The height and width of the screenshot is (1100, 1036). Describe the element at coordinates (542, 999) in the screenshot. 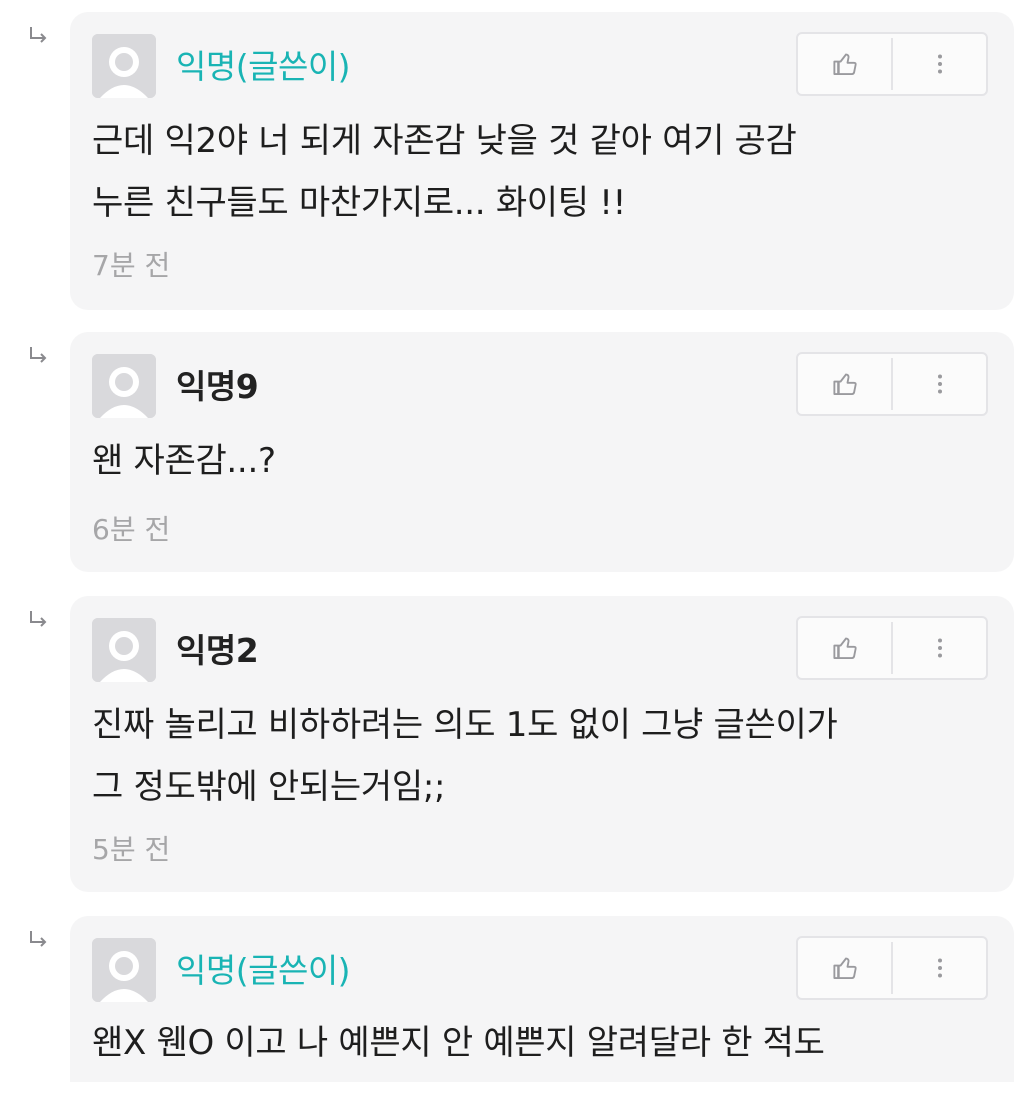

I see `comment-card: 익명(글쓴이) 왠X 웬O 이고 나 예쁜지 안 예쁜지 알려달라 한 적도` at that location.